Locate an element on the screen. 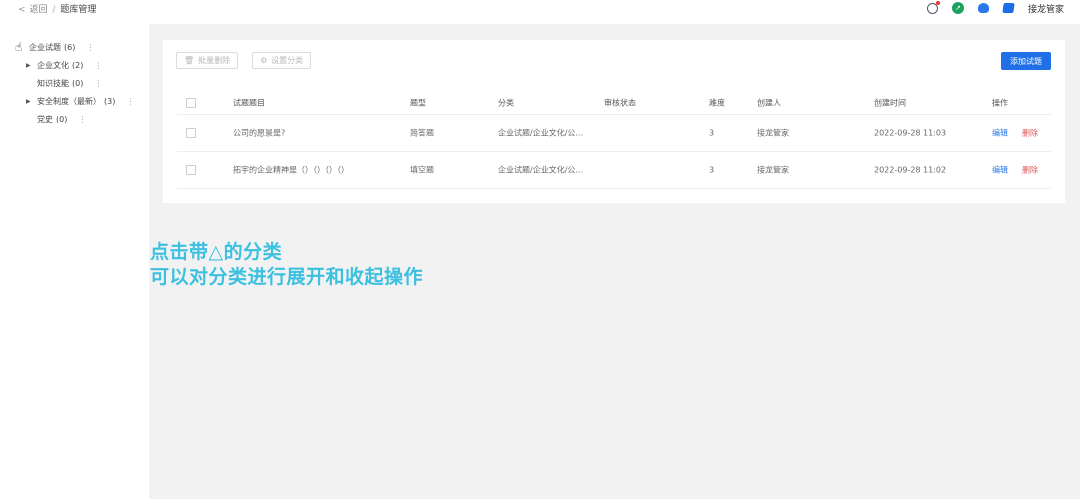 The width and height of the screenshot is (1080, 499). set-category-button: ⚙ 设置分类 is located at coordinates (282, 60).